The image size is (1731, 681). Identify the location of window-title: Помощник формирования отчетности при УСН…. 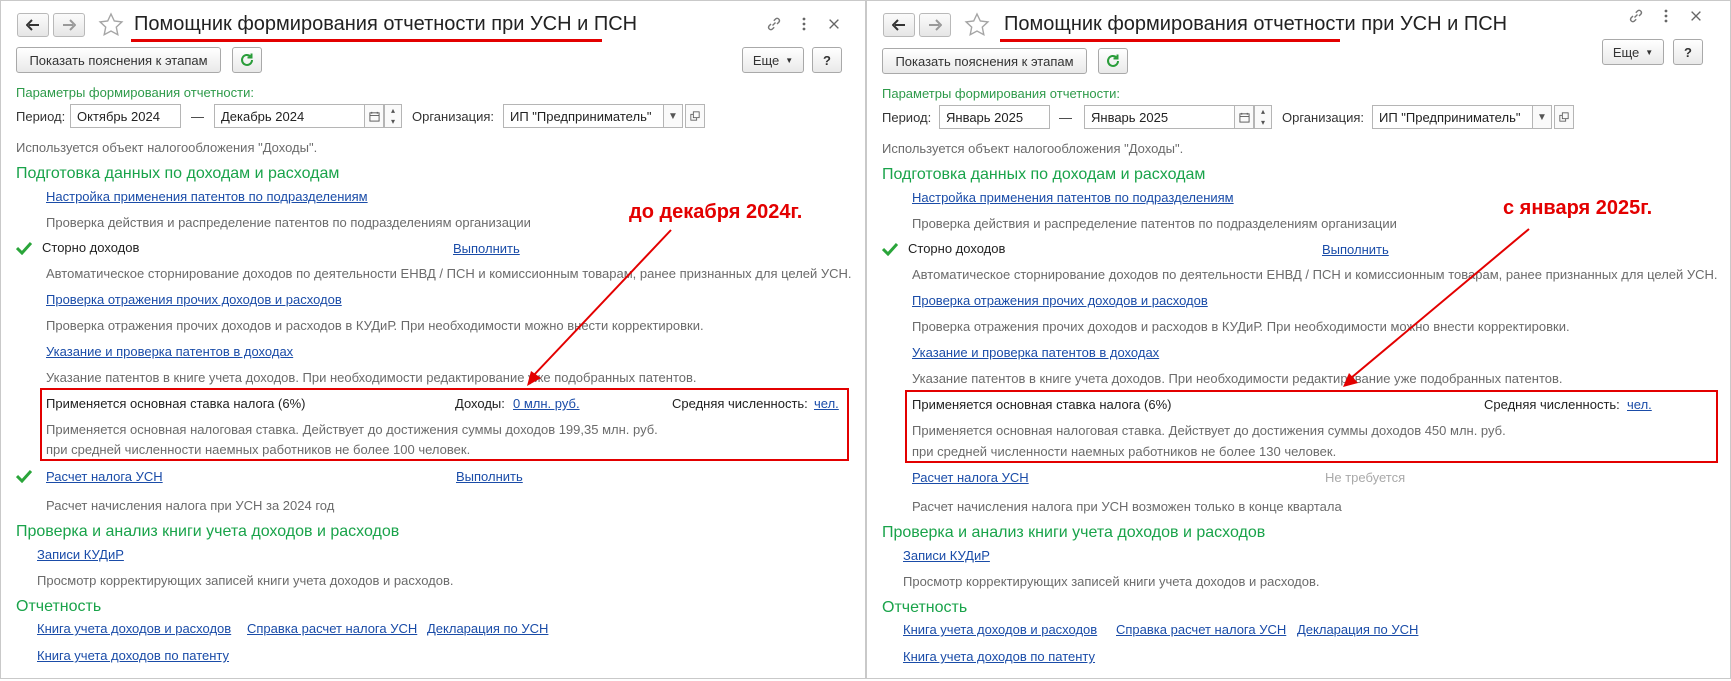
(386, 24).